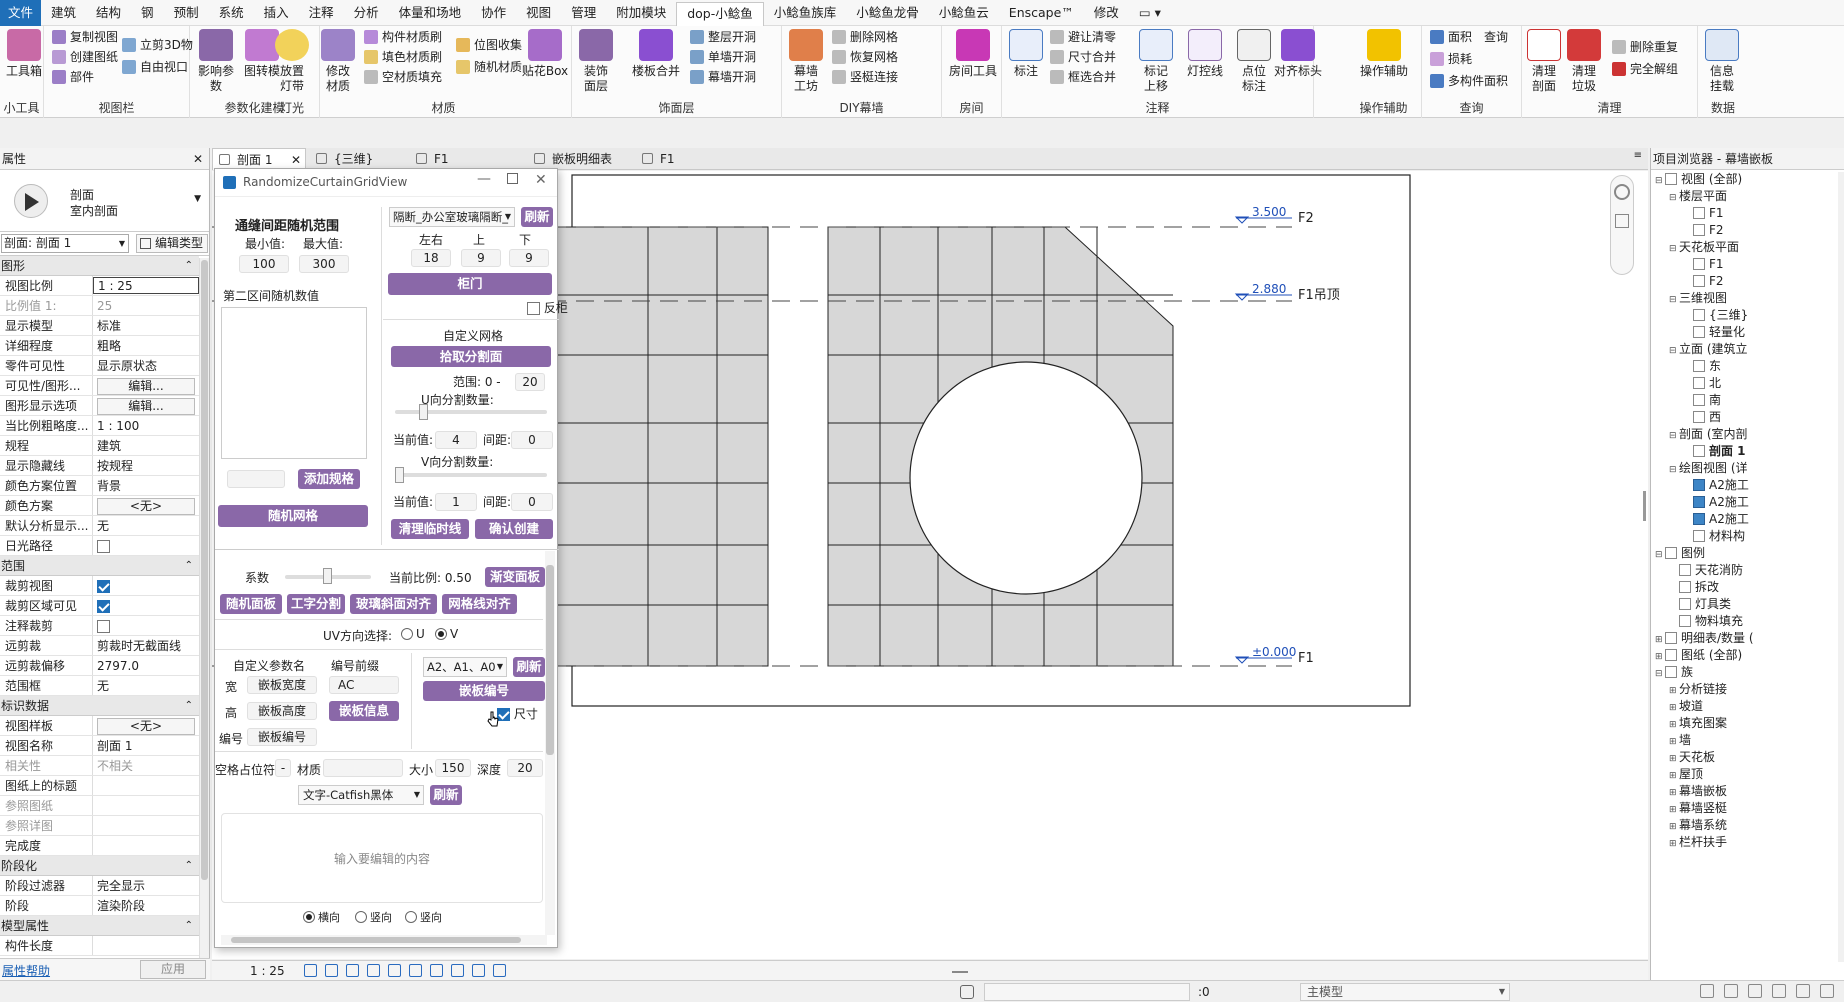  What do you see at coordinates (1638, 155) in the screenshot?
I see `tab-menu-icon: ≡` at bounding box center [1638, 155].